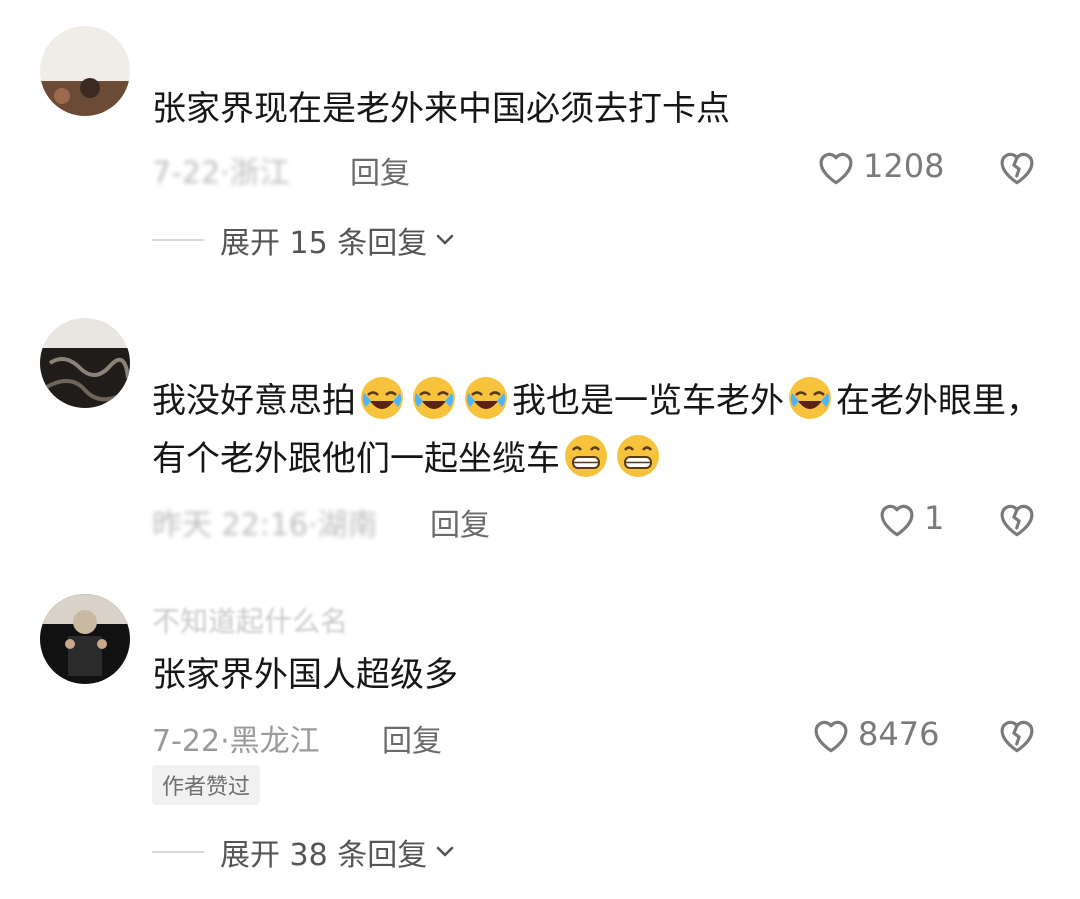 The width and height of the screenshot is (1080, 899). I want to click on like-button: 1208, so click(879, 166).